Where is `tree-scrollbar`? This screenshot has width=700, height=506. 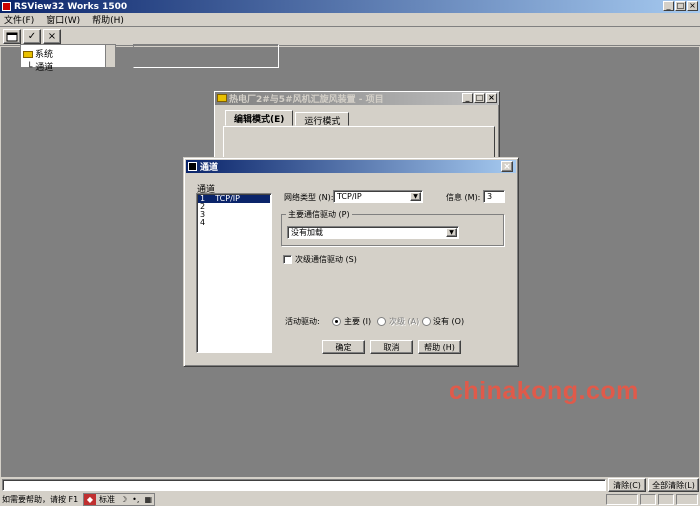 tree-scrollbar is located at coordinates (110, 56).